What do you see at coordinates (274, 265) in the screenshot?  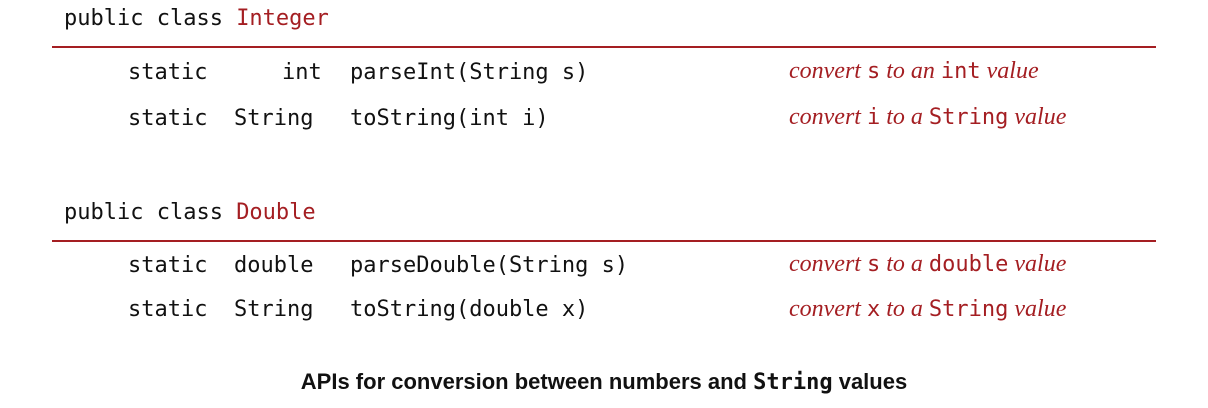 I see `double-method-1-return-type: double` at bounding box center [274, 265].